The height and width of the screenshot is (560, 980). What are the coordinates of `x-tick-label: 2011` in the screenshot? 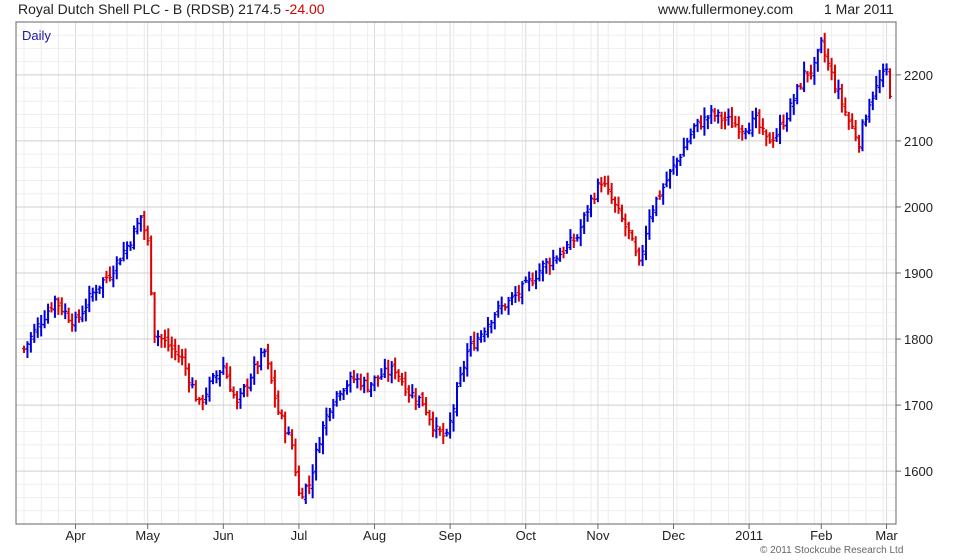 It's located at (749, 535).